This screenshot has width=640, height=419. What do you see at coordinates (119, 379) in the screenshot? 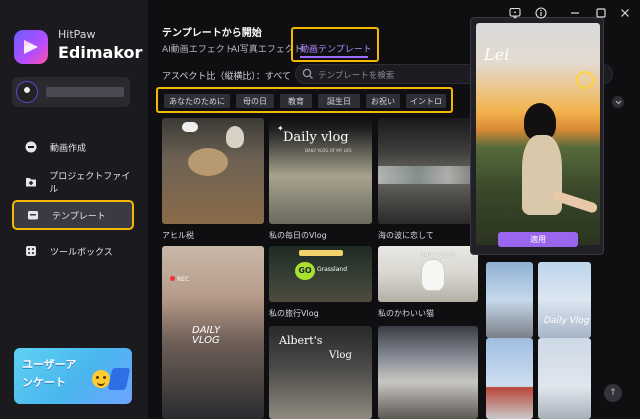
I see `send-arrow-icon` at bounding box center [119, 379].